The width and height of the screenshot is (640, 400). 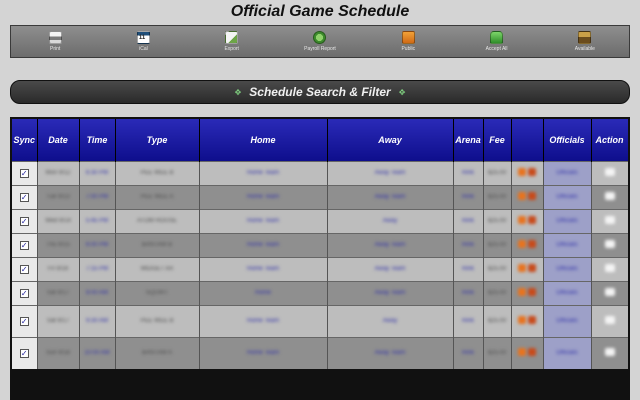 I want to click on col-header-sync: Sync, so click(x=25, y=140).